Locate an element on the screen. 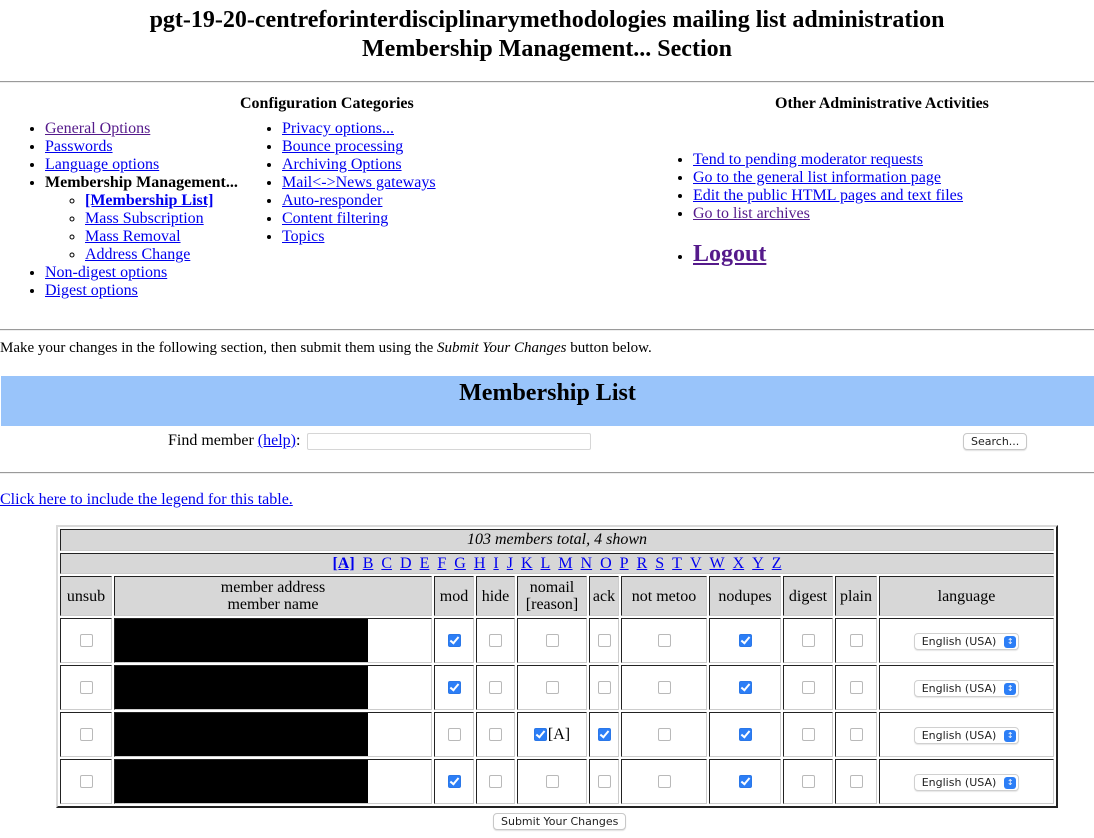 The height and width of the screenshot is (838, 1094). subnav-link-address-change: Address Change is located at coordinates (137, 254).